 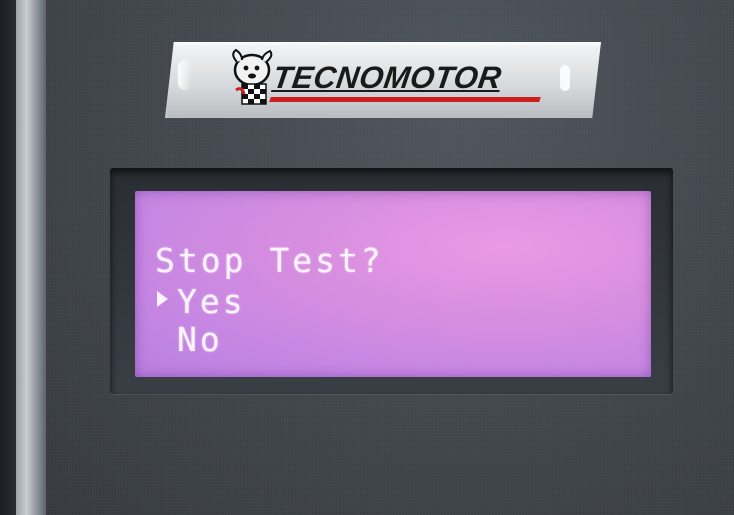 What do you see at coordinates (211, 302) in the screenshot?
I see `option-yes: Yes` at bounding box center [211, 302].